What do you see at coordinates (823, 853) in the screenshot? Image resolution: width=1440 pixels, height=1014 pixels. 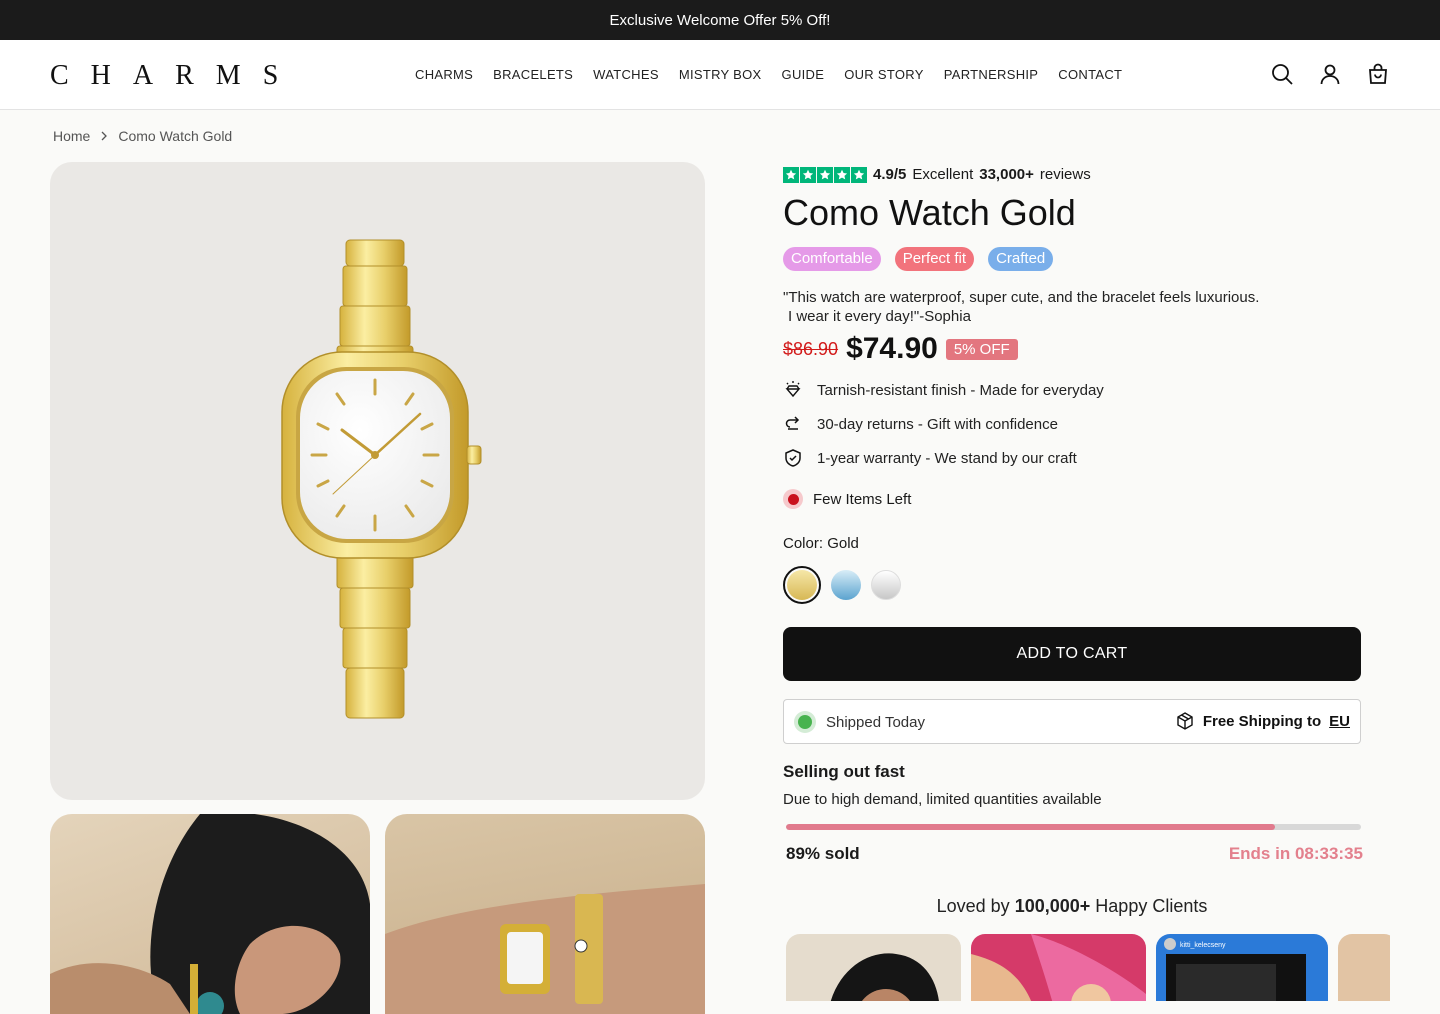 I see `sold-percentage: 89% sold` at bounding box center [823, 853].